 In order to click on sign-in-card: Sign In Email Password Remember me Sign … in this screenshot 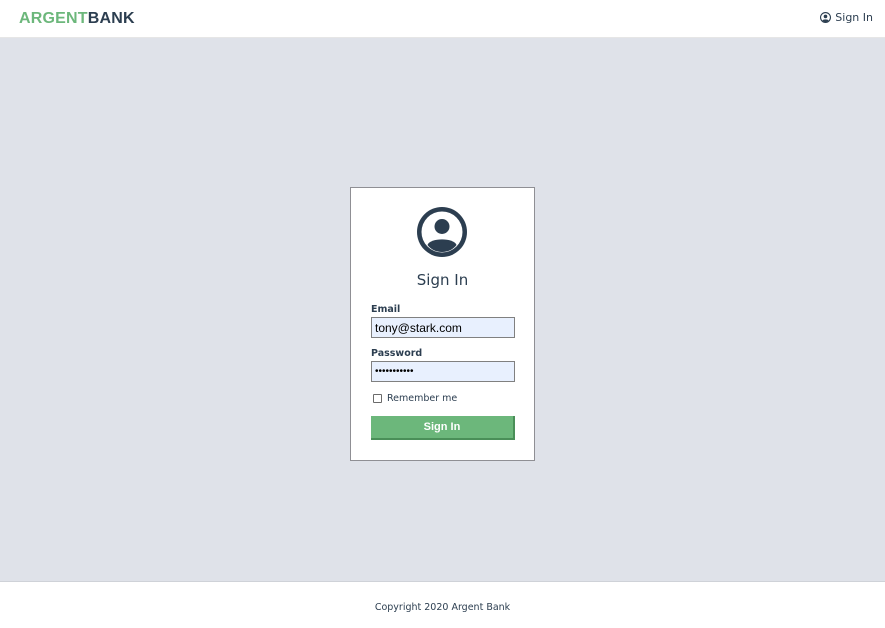, I will do `click(442, 324)`.